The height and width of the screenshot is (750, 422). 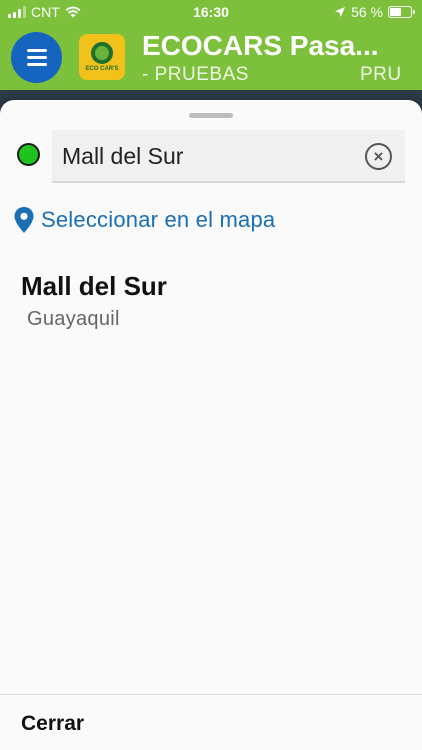 What do you see at coordinates (195, 74) in the screenshot?
I see `app-subtitle-left: - PRUEBAS` at bounding box center [195, 74].